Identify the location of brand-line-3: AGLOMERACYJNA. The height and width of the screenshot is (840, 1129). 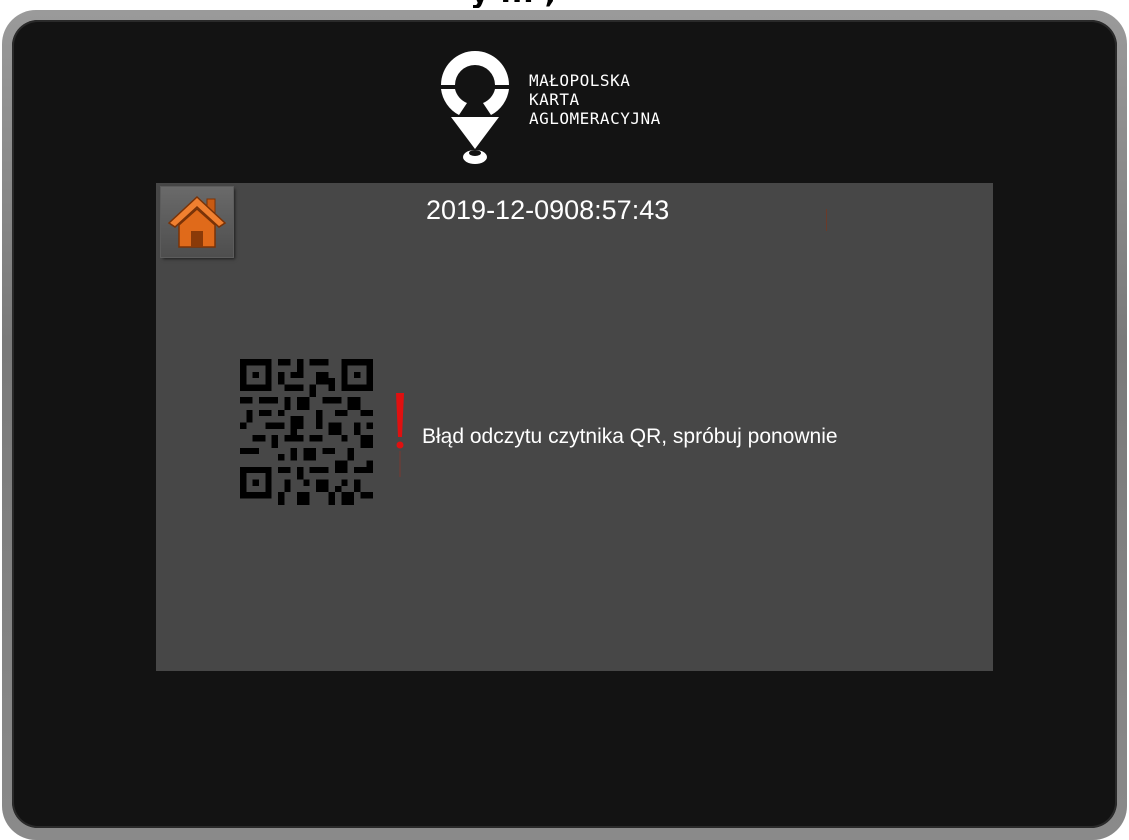
(595, 118).